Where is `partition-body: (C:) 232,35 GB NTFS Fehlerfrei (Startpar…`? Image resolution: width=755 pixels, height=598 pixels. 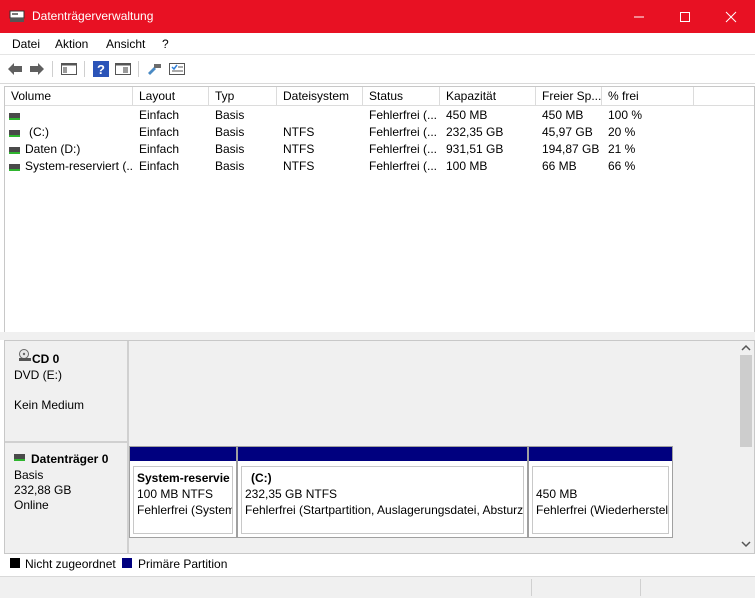 partition-body: (C:) 232,35 GB NTFS Fehlerfrei (Startpar… is located at coordinates (382, 500).